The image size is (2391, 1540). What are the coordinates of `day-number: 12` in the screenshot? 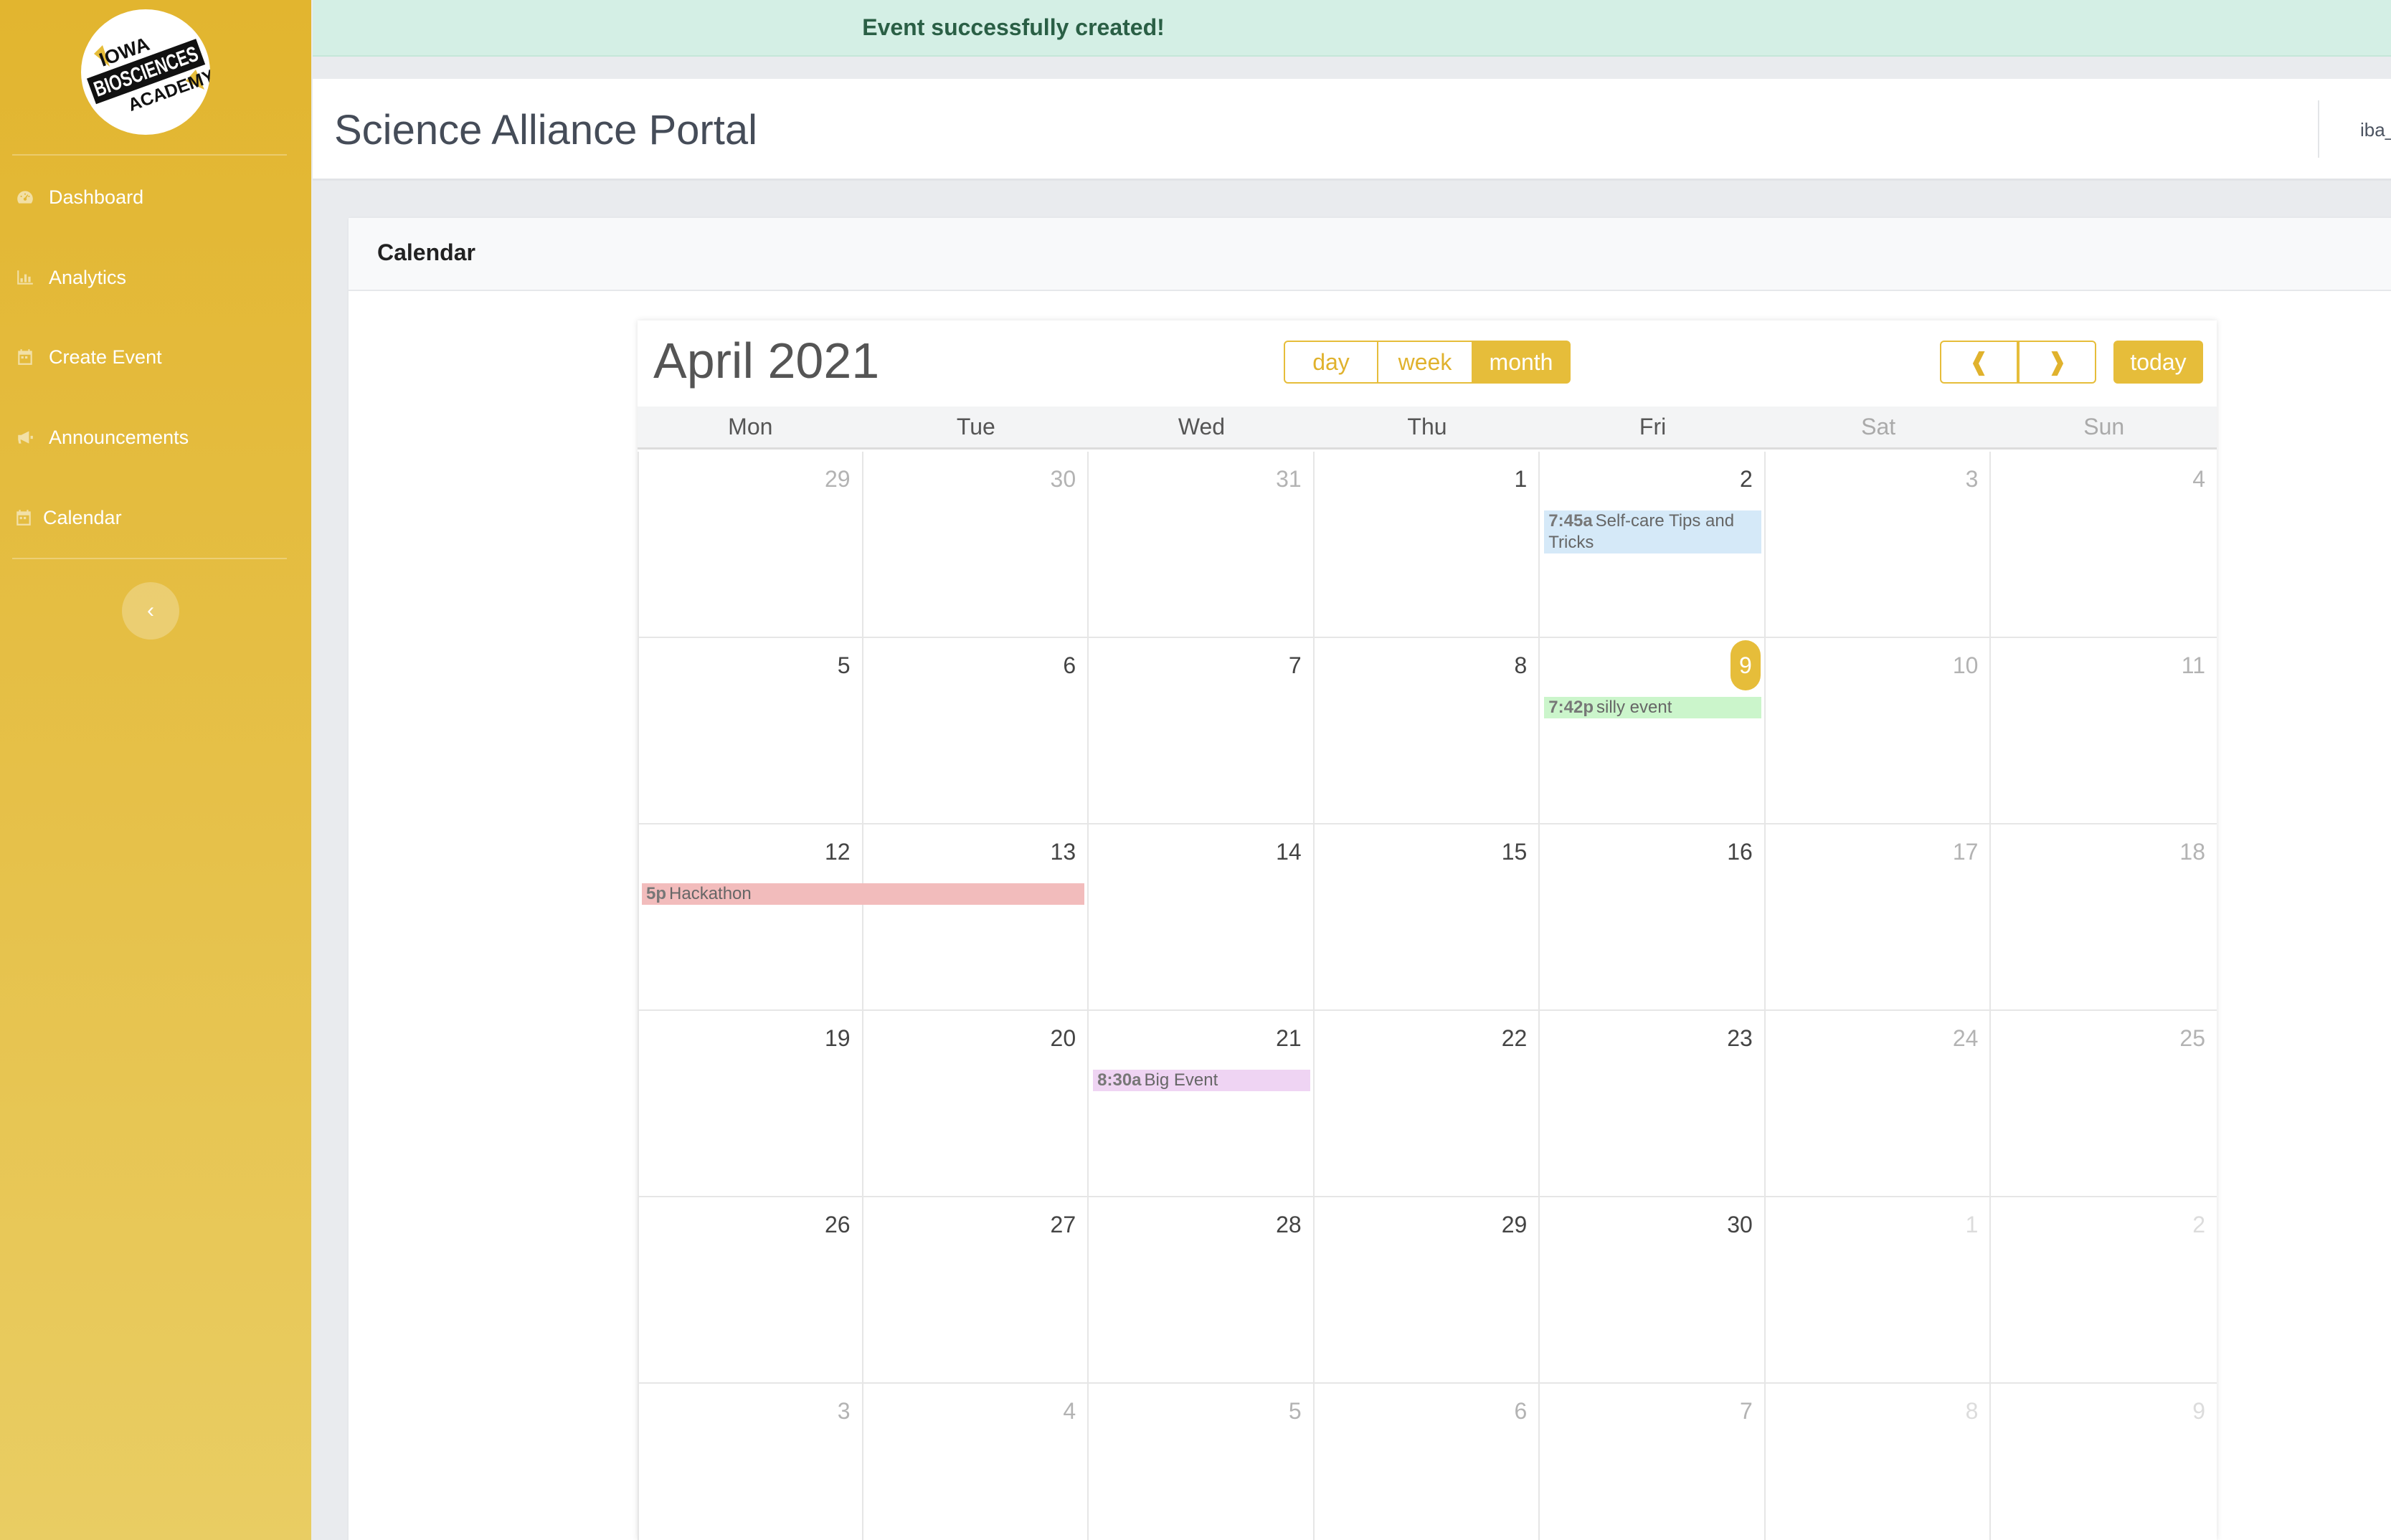 It's located at (837, 852).